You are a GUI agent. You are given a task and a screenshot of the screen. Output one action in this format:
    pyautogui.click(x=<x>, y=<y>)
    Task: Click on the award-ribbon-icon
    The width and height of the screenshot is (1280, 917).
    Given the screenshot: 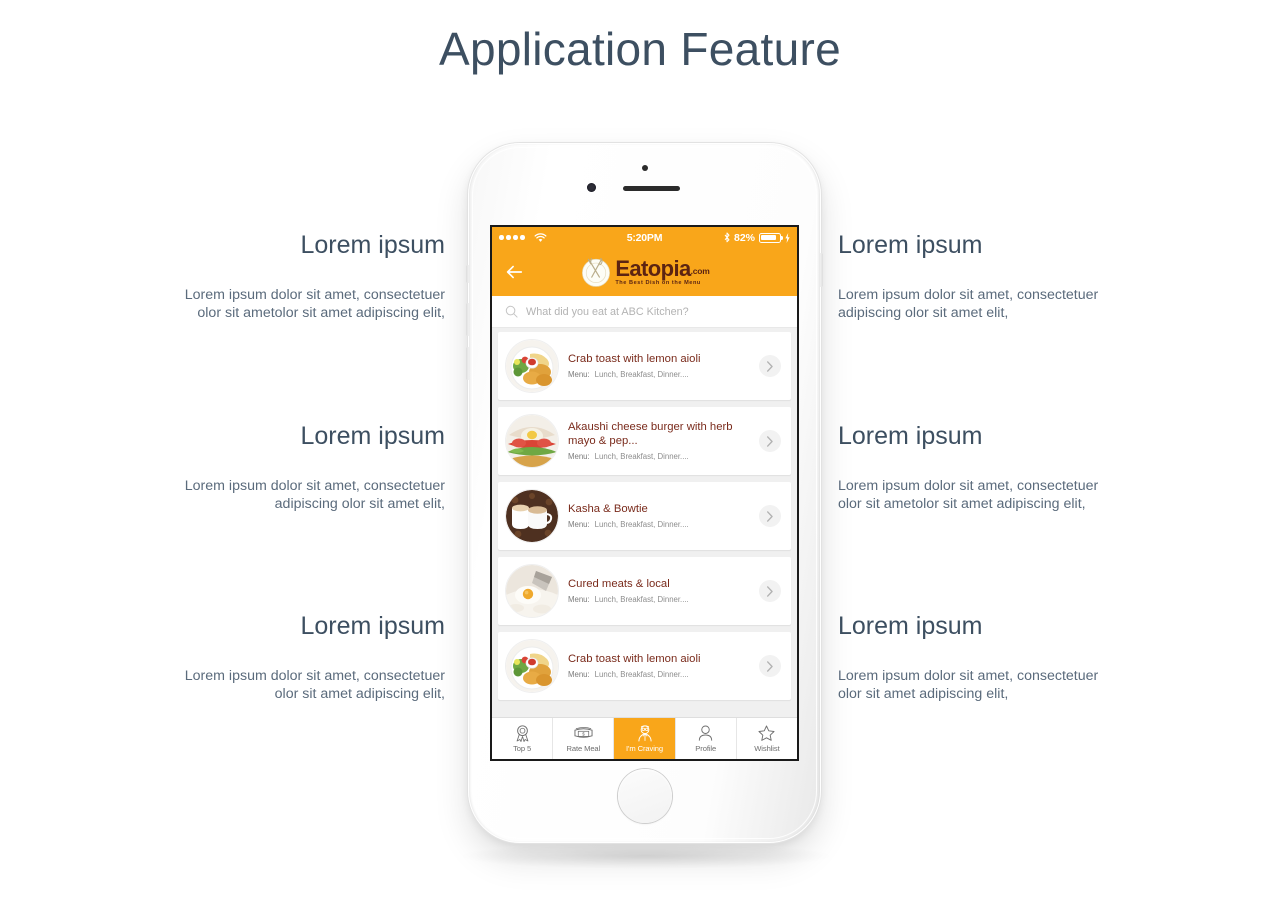 What is the action you would take?
    pyautogui.click(x=522, y=733)
    